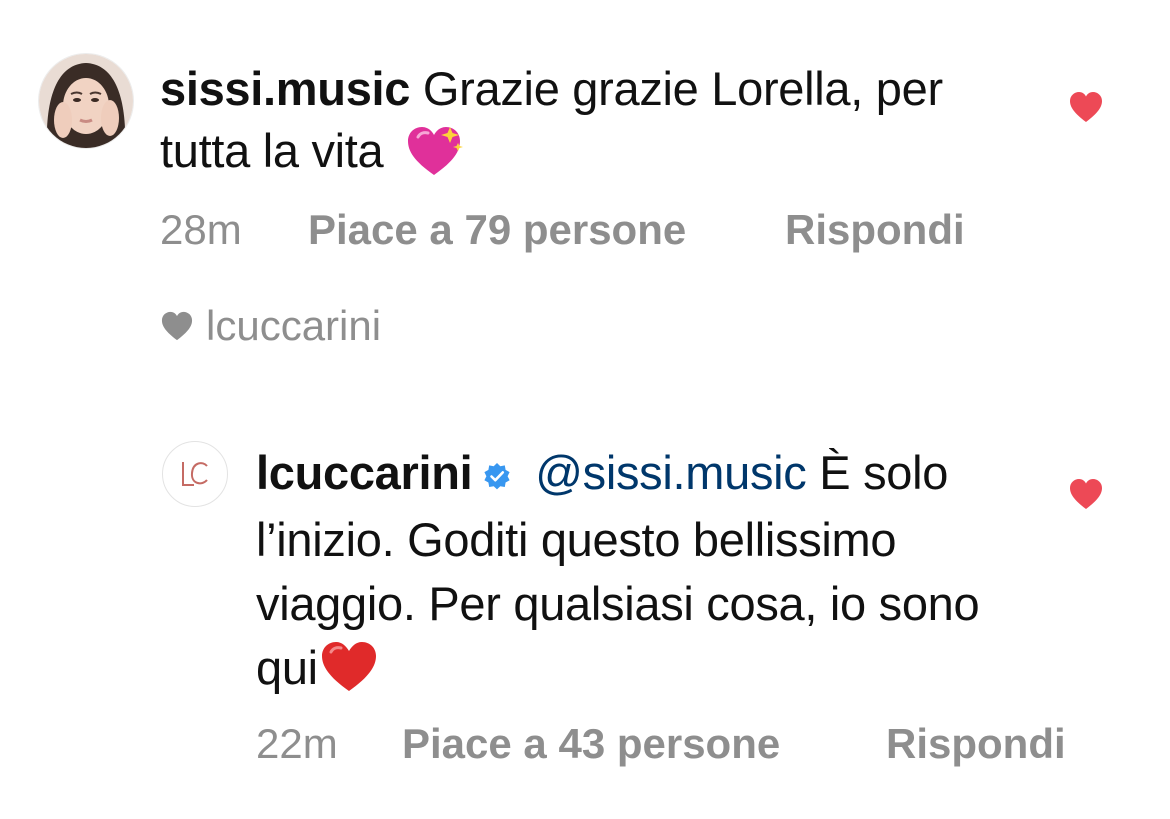  Describe the element at coordinates (201, 229) in the screenshot. I see `comment-time: 28m` at that location.